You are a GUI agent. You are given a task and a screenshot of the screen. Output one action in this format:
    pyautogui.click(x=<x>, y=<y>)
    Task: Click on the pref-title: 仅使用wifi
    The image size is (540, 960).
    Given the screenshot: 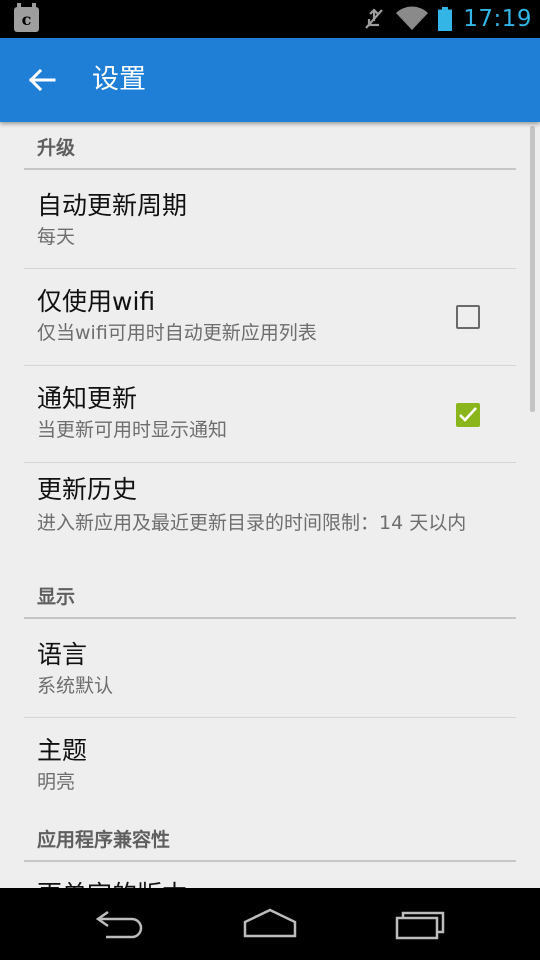 What is the action you would take?
    pyautogui.click(x=96, y=301)
    